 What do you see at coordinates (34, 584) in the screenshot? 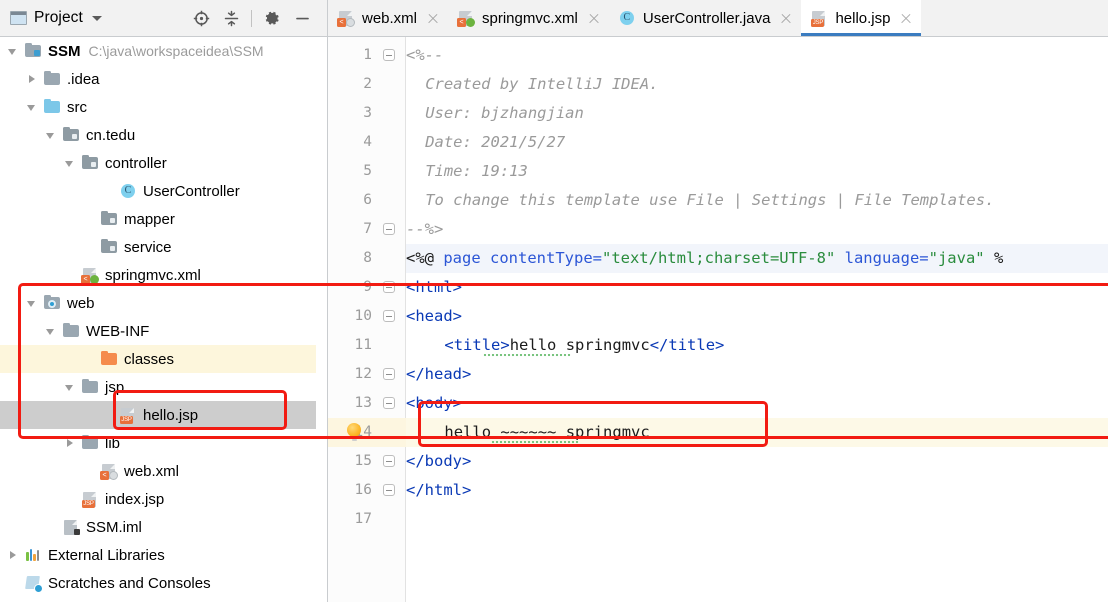
I see `scratches-icon` at bounding box center [34, 584].